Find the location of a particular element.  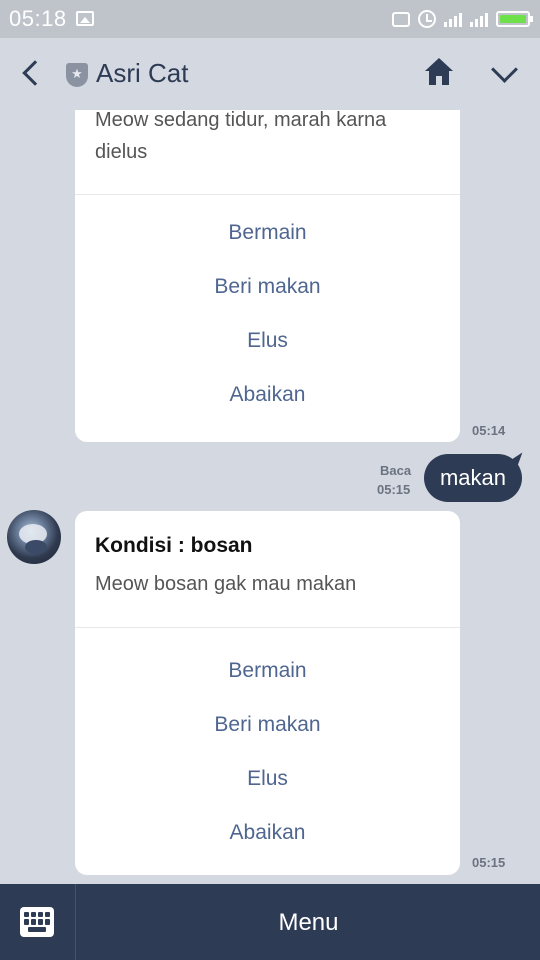

sent-message-bubble: makan is located at coordinates (473, 478).